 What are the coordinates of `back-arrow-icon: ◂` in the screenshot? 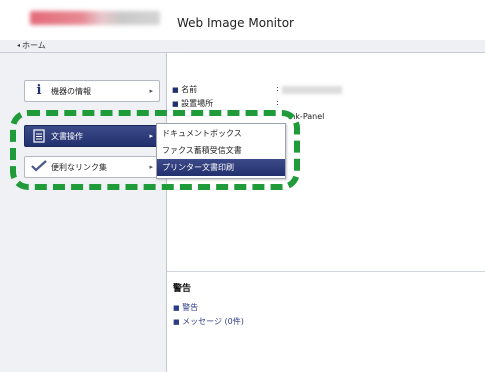 It's located at (18, 46).